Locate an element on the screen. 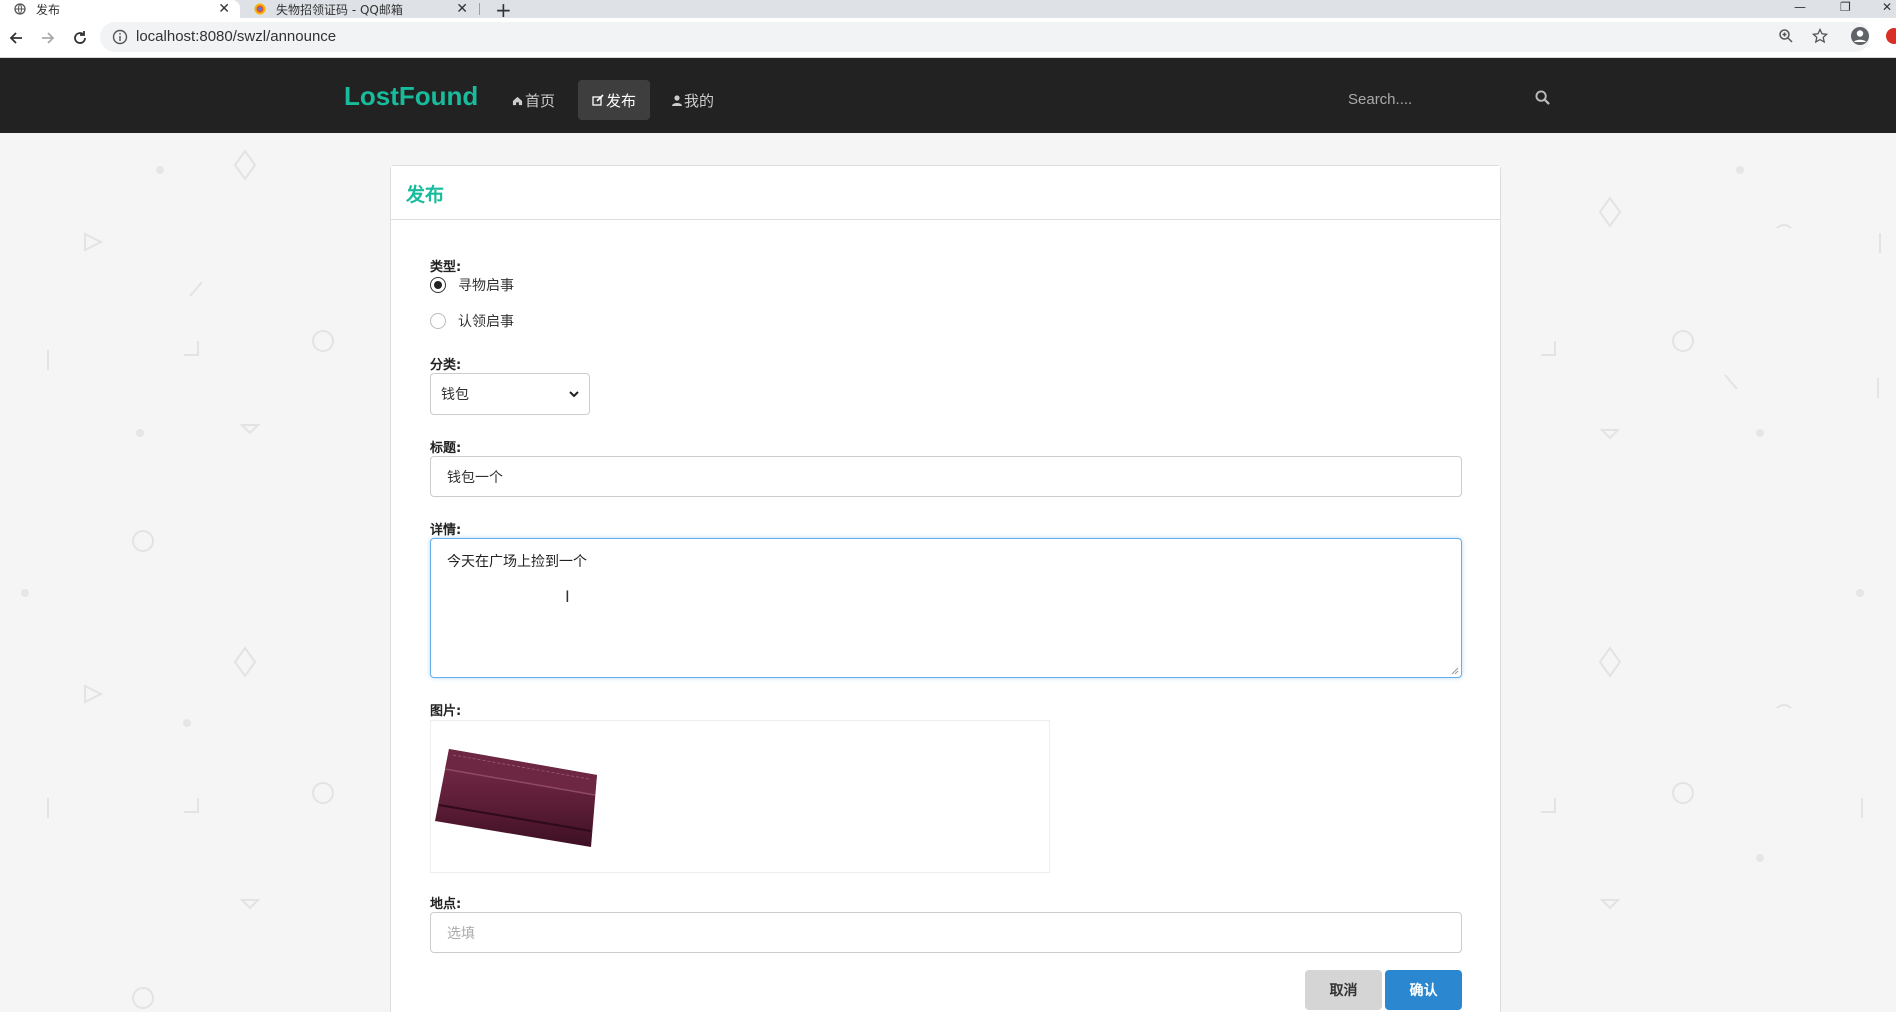 The image size is (1896, 1012). bookmark-star-icon is located at coordinates (1820, 37).